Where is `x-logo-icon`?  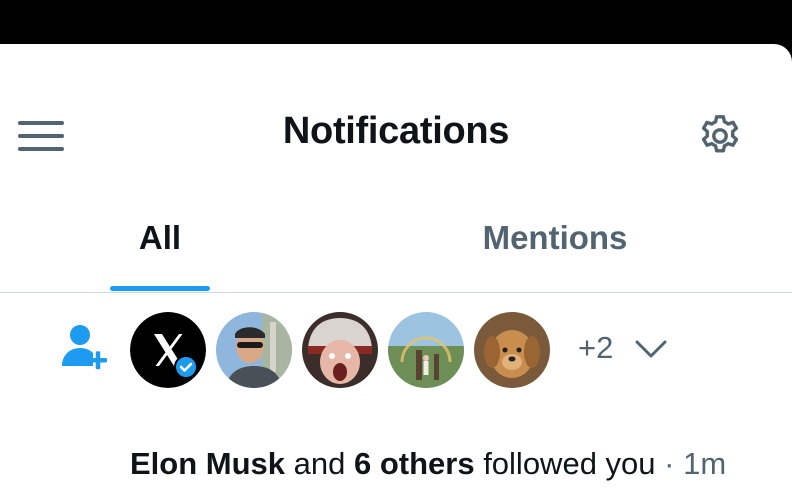
x-logo-icon is located at coordinates (168, 350).